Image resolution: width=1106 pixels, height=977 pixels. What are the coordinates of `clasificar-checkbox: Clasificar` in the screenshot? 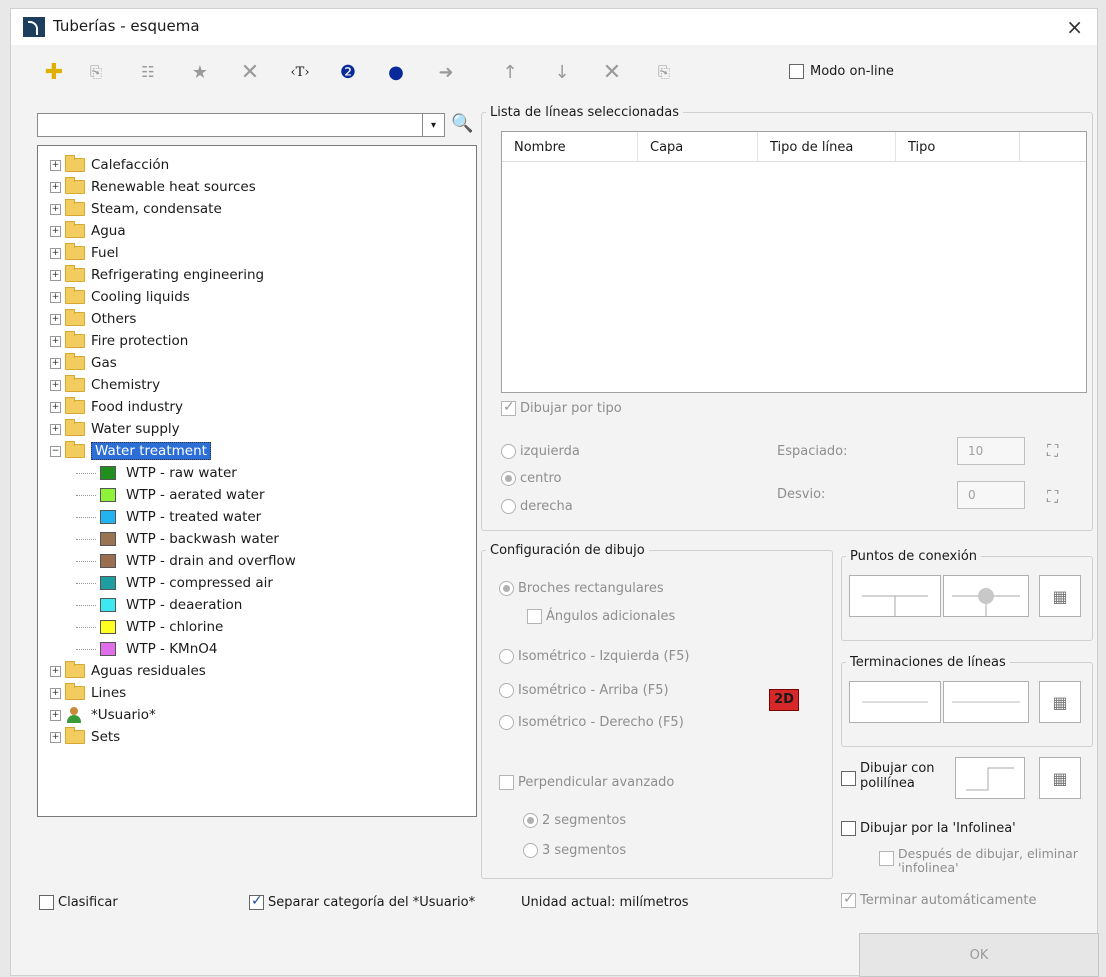 It's located at (78, 902).